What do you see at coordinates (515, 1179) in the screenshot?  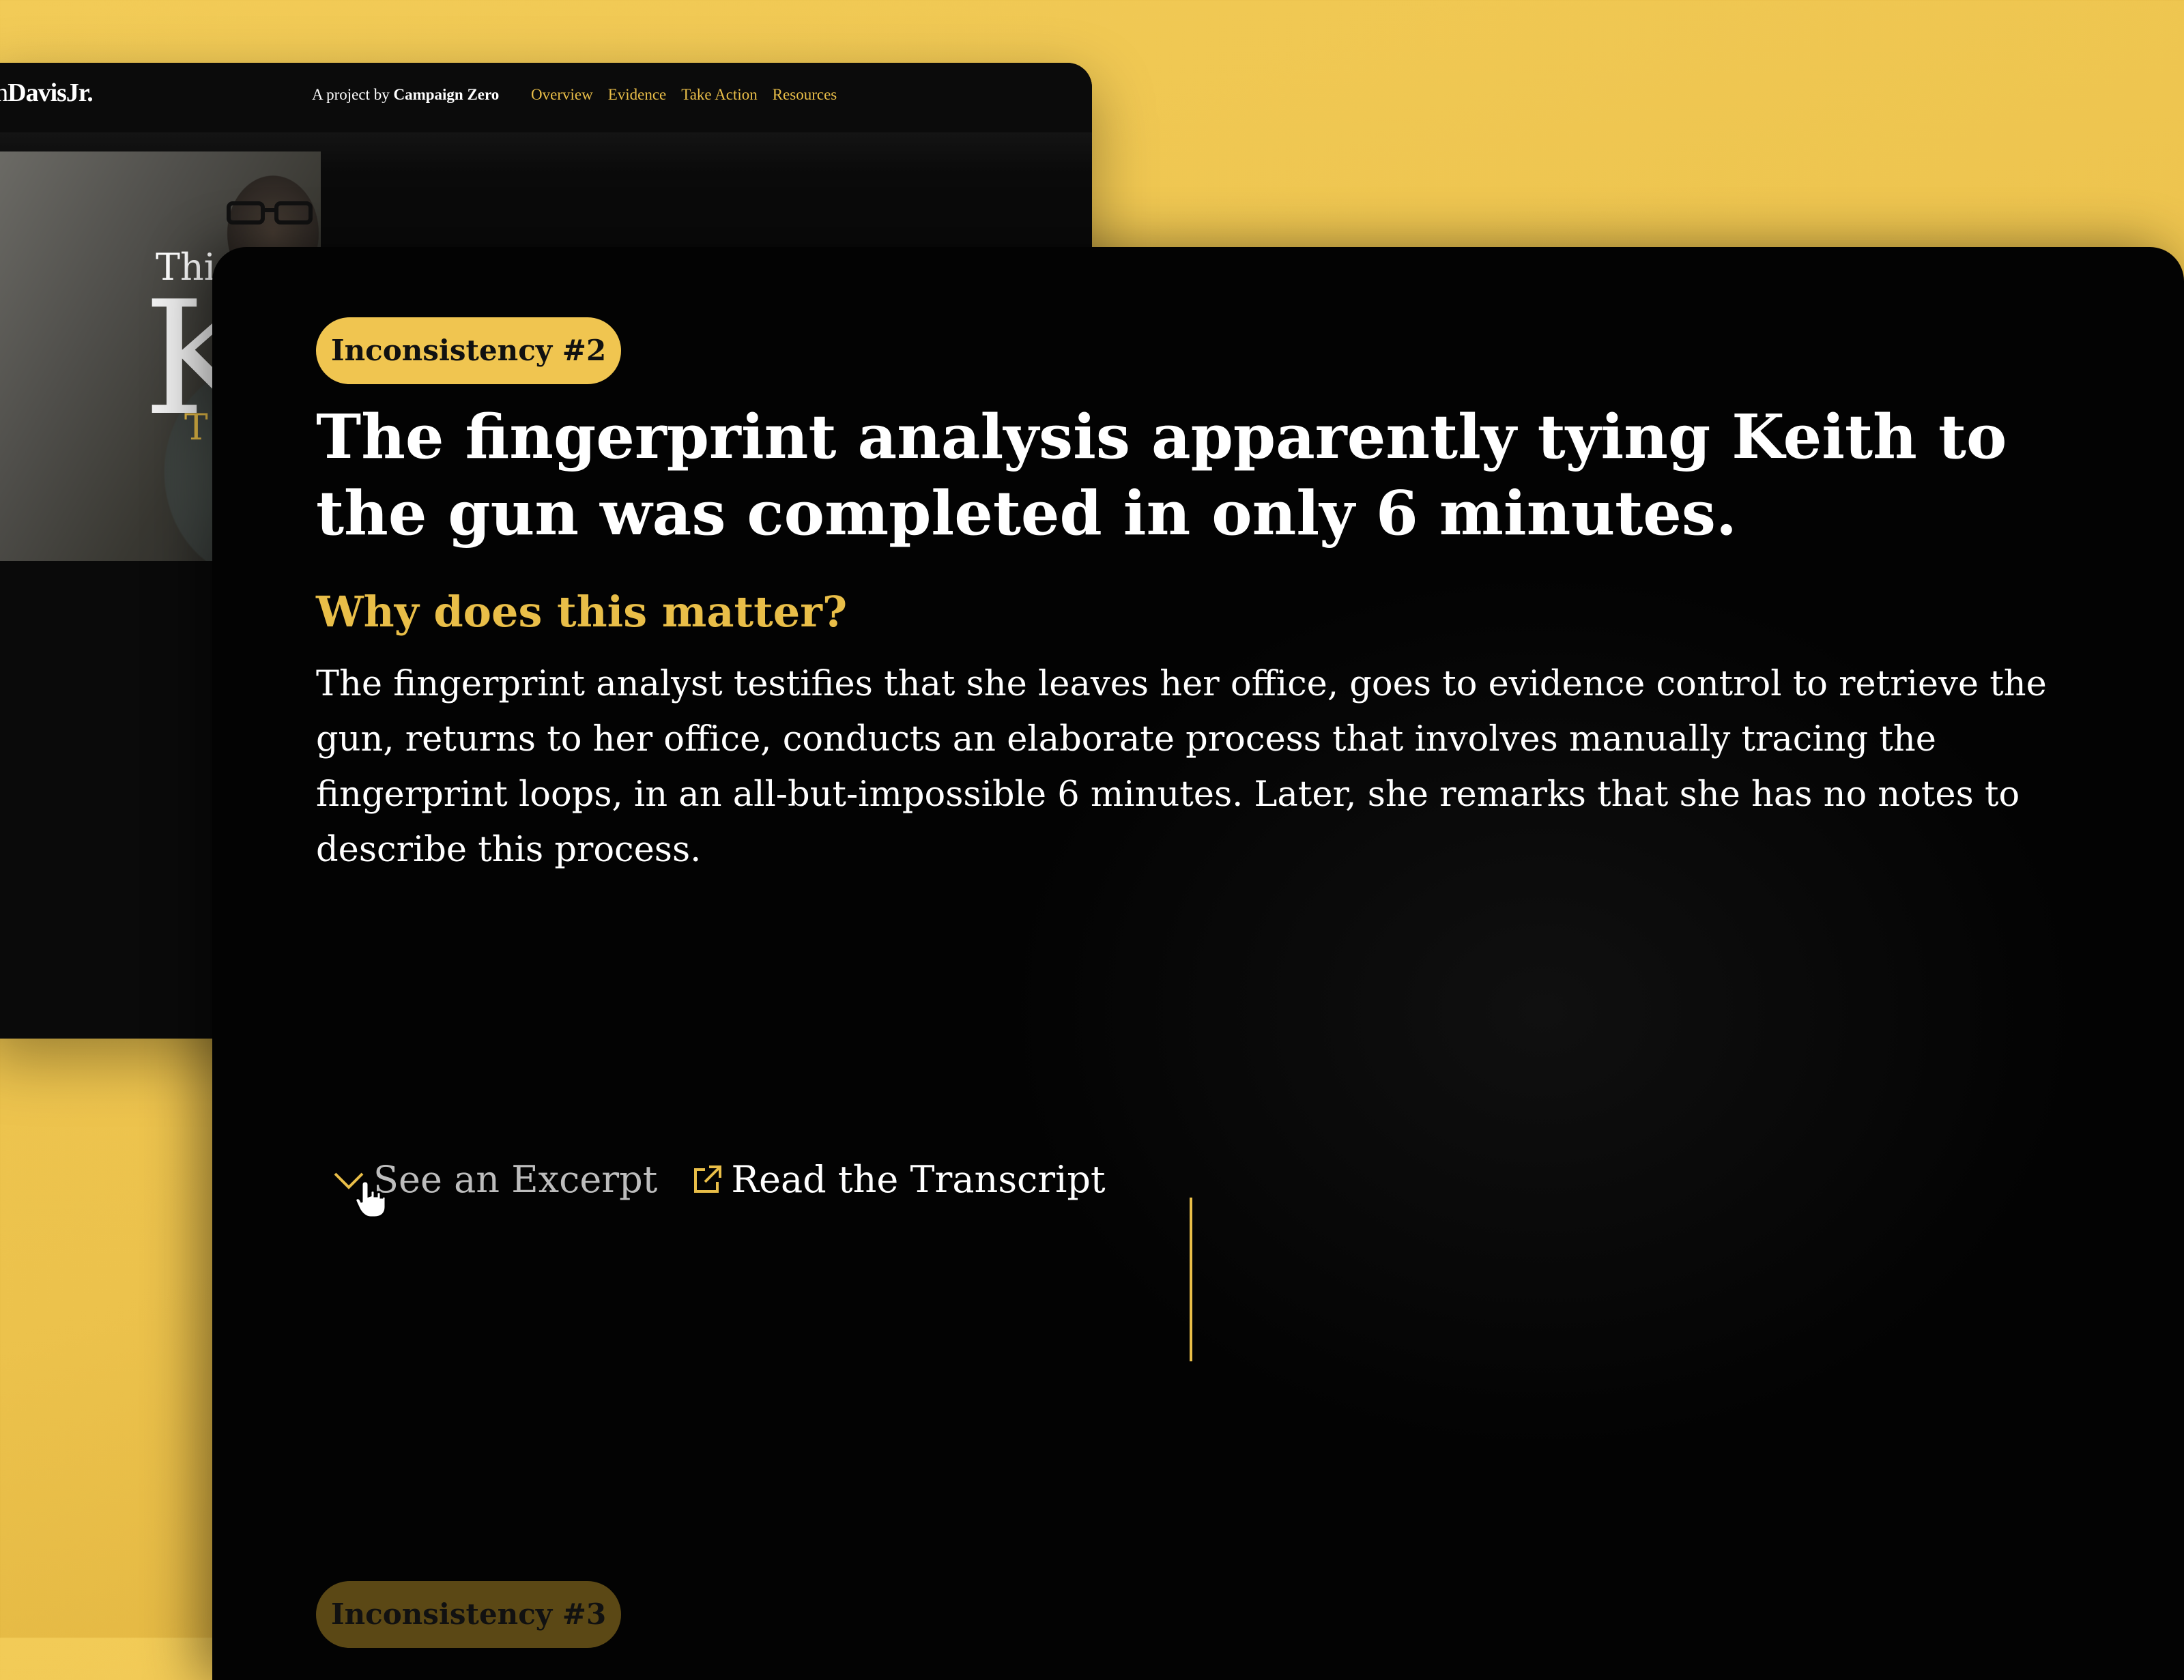 I see `see-excerpt-label: See an Excerpt` at bounding box center [515, 1179].